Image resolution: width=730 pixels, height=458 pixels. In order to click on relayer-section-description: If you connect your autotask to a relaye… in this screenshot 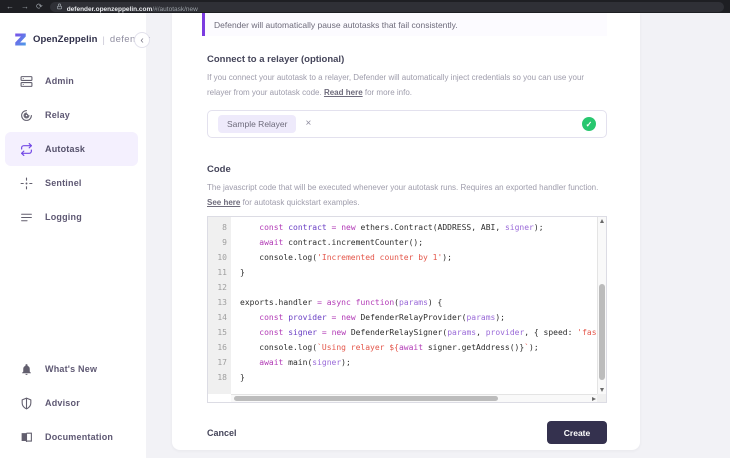, I will do `click(407, 85)`.